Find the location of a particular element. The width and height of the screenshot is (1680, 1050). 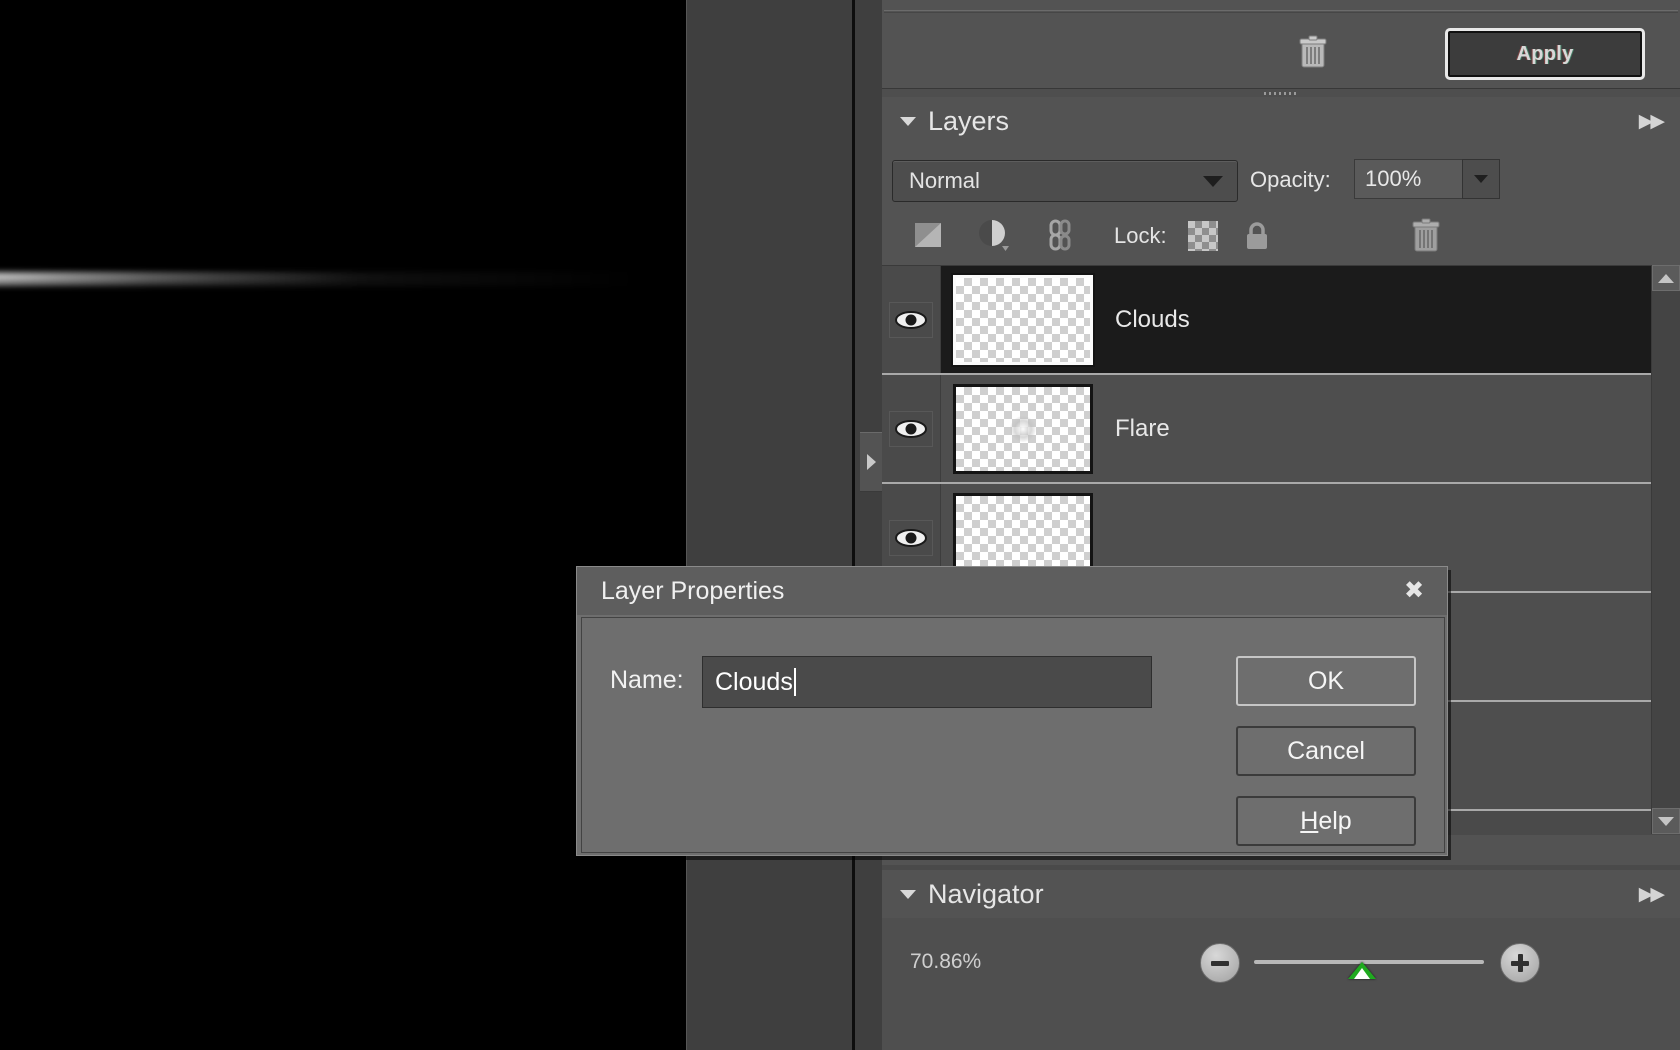

adjustment-layer-icon is located at coordinates (994, 235).